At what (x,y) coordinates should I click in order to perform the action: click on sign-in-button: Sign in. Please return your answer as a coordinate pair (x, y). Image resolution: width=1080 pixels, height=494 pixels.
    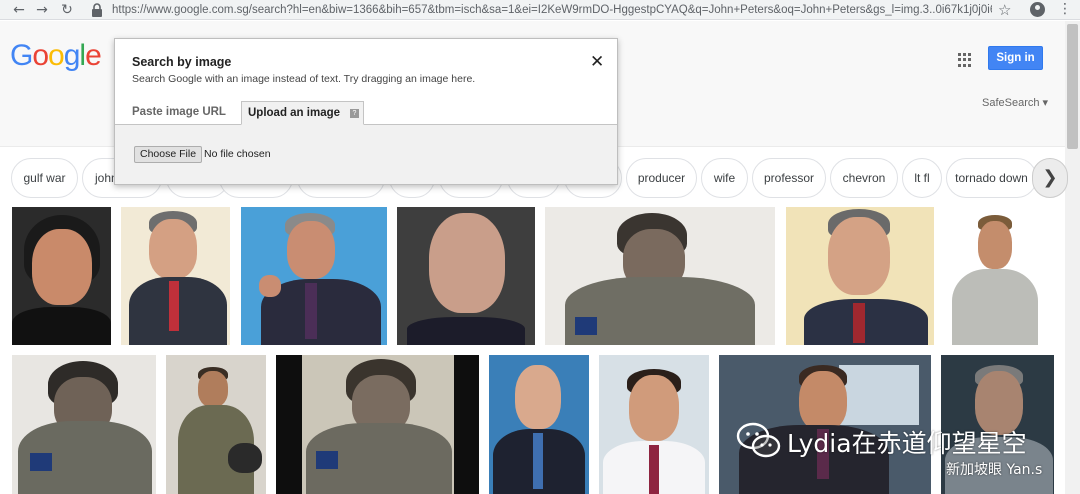
    Looking at the image, I should click on (1015, 58).